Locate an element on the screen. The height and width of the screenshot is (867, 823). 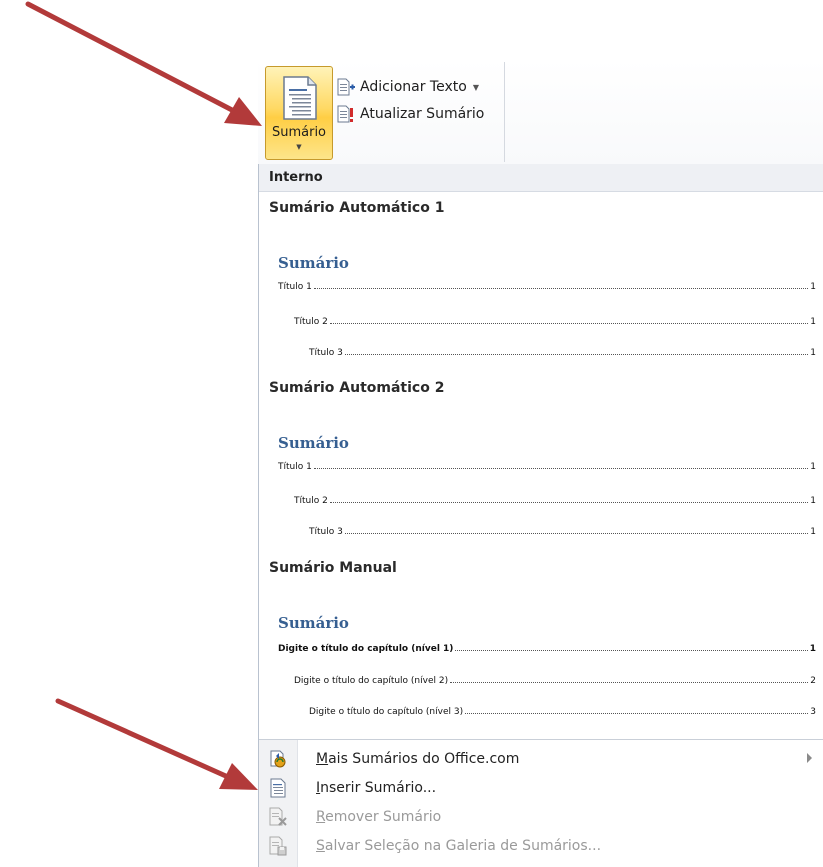
annotation-arrow-bottom is located at coordinates (156, 744).